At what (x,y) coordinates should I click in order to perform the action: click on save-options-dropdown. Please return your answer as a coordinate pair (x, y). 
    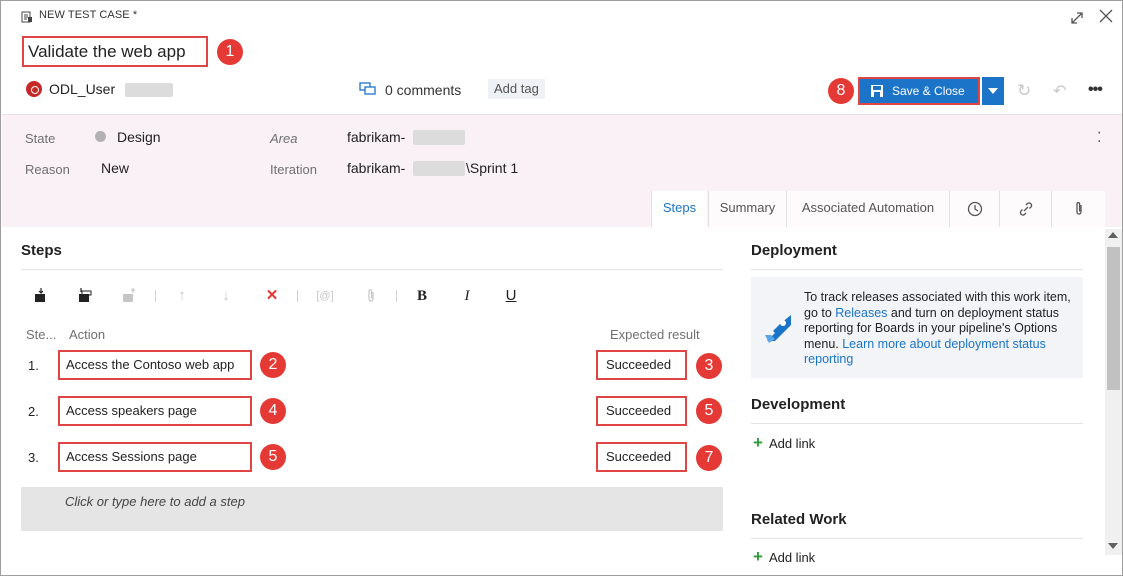
    Looking at the image, I should click on (993, 91).